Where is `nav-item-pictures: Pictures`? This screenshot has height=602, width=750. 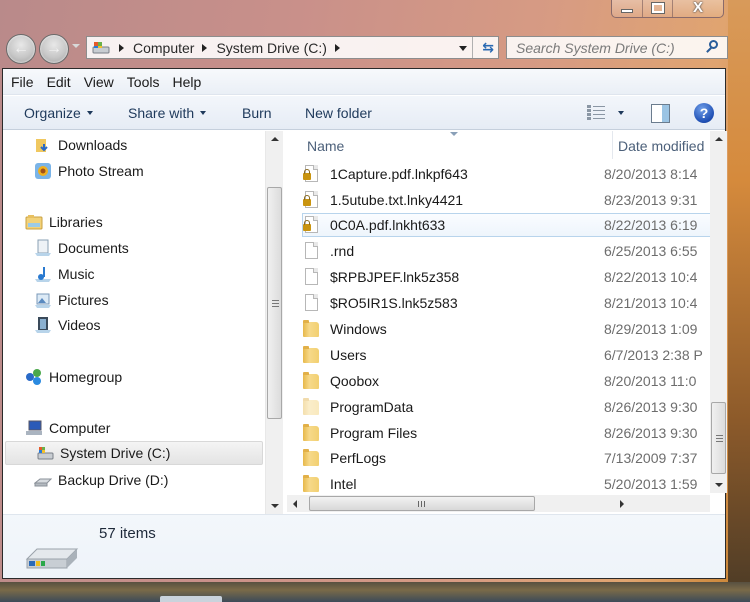 nav-item-pictures: Pictures is located at coordinates (71, 300).